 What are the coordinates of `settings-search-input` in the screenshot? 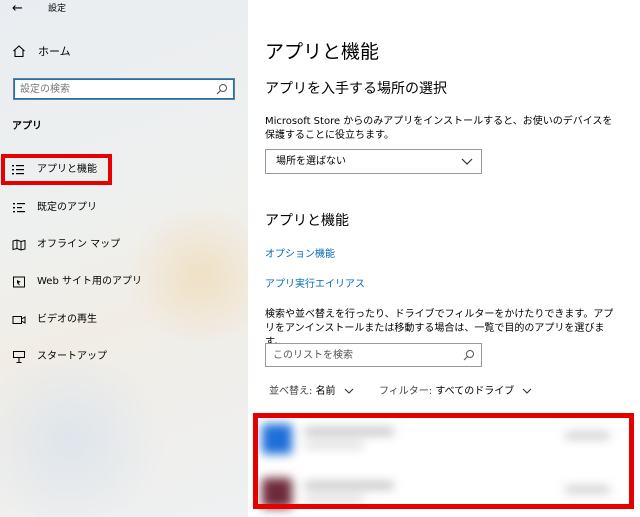 It's located at (115, 89).